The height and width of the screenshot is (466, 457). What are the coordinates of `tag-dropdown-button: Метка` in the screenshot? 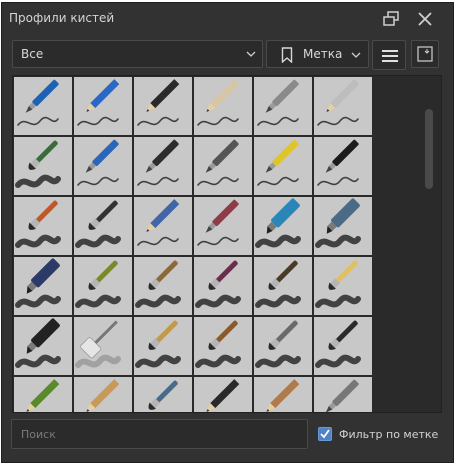 It's located at (317, 54).